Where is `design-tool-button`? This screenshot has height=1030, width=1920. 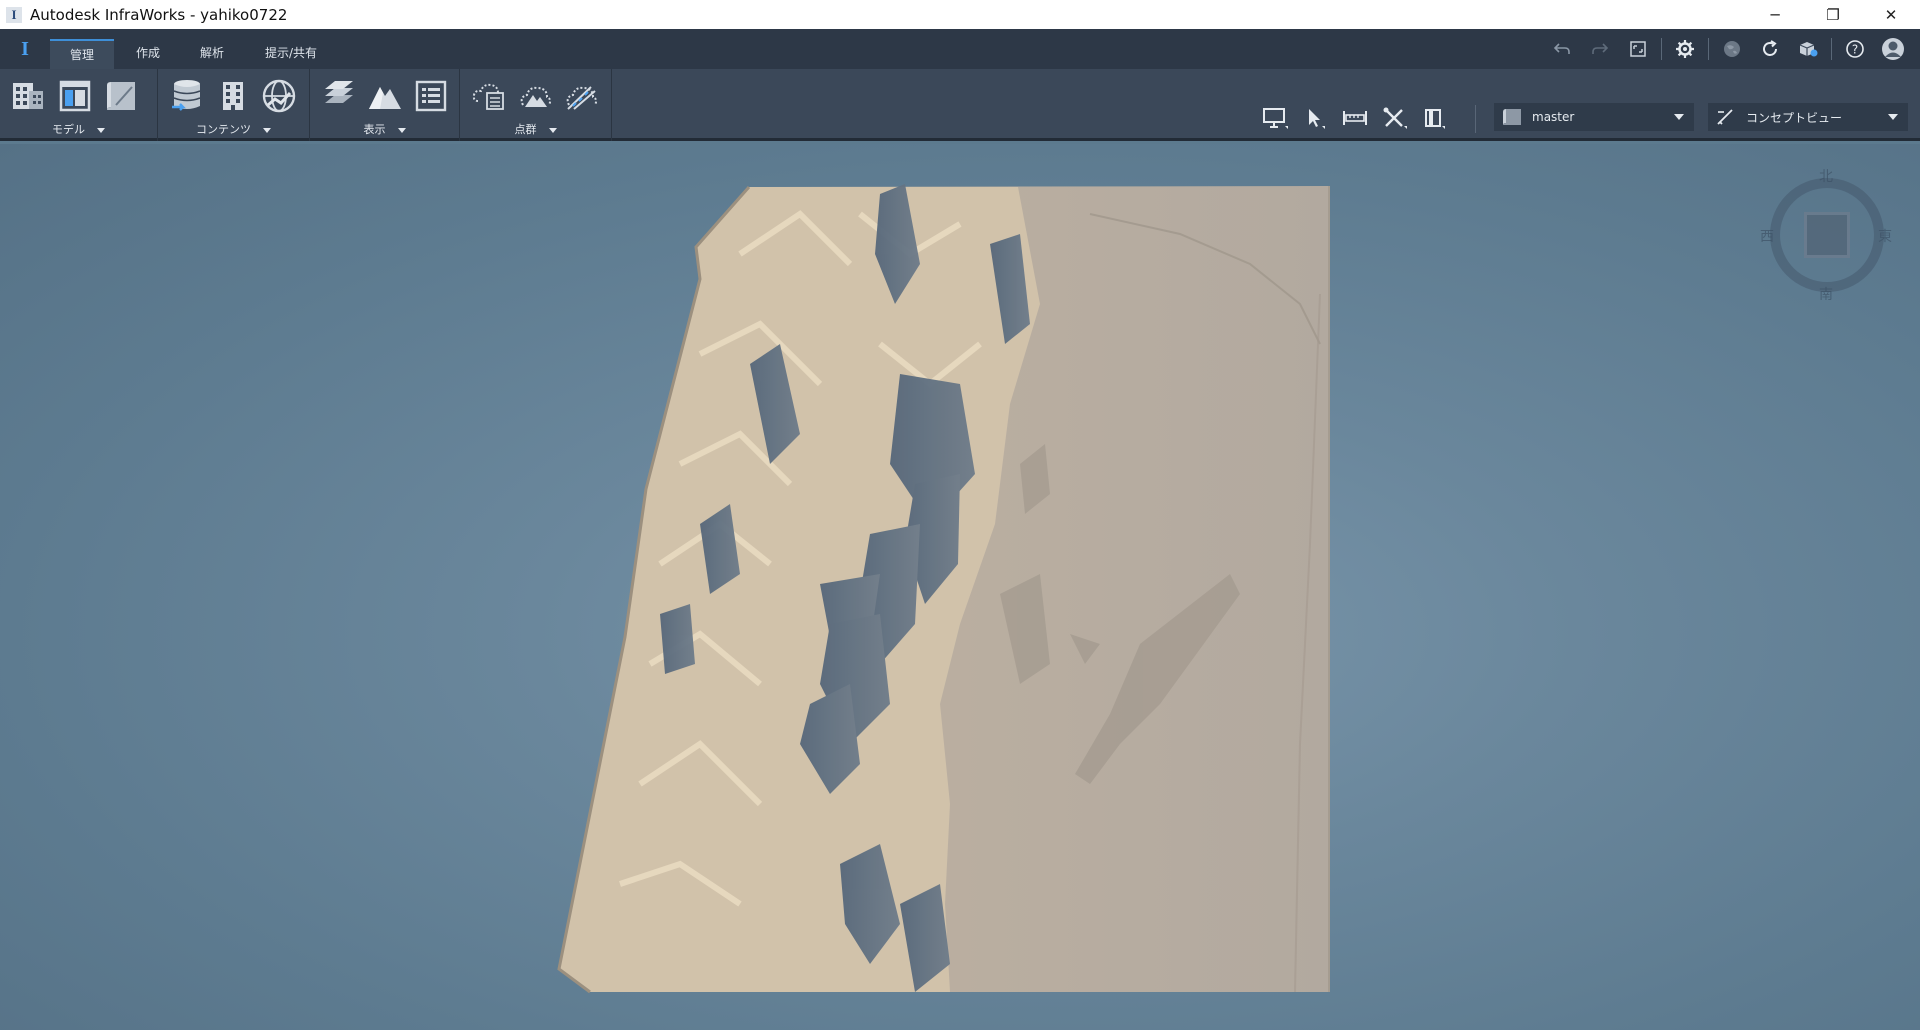
design-tool-button is located at coordinates (1435, 118).